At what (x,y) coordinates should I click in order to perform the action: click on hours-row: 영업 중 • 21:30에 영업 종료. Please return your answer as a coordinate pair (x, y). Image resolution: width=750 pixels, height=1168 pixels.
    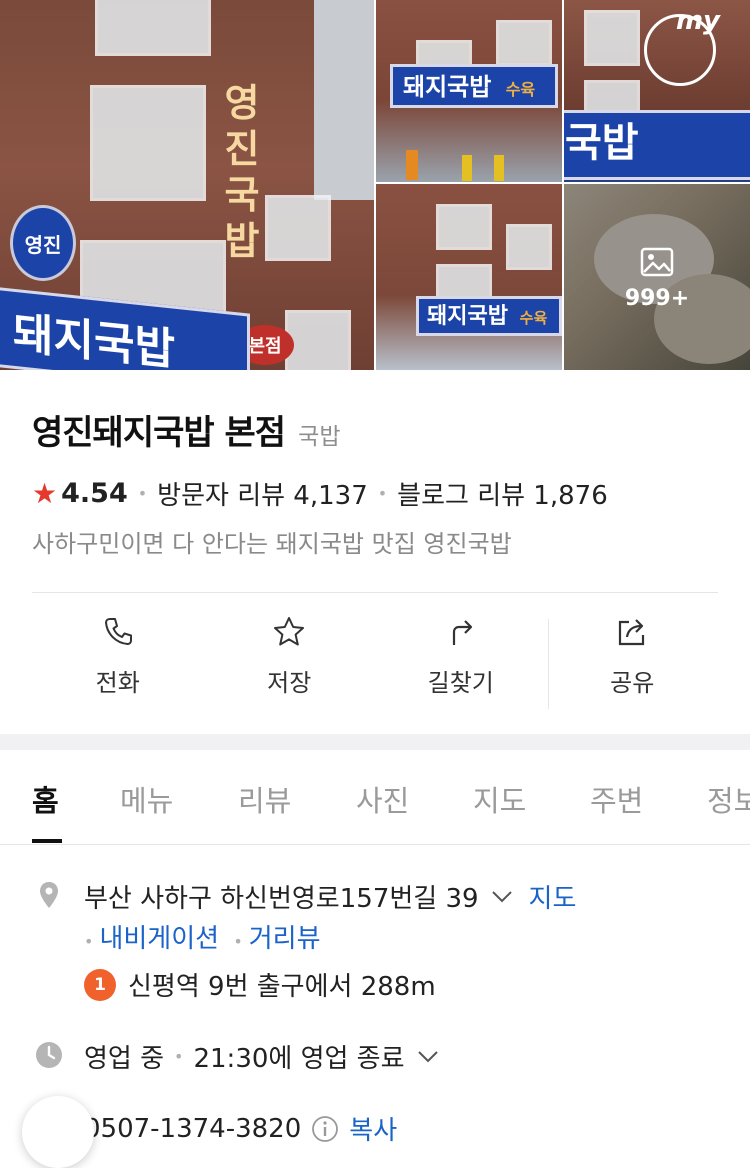
    Looking at the image, I should click on (261, 1056).